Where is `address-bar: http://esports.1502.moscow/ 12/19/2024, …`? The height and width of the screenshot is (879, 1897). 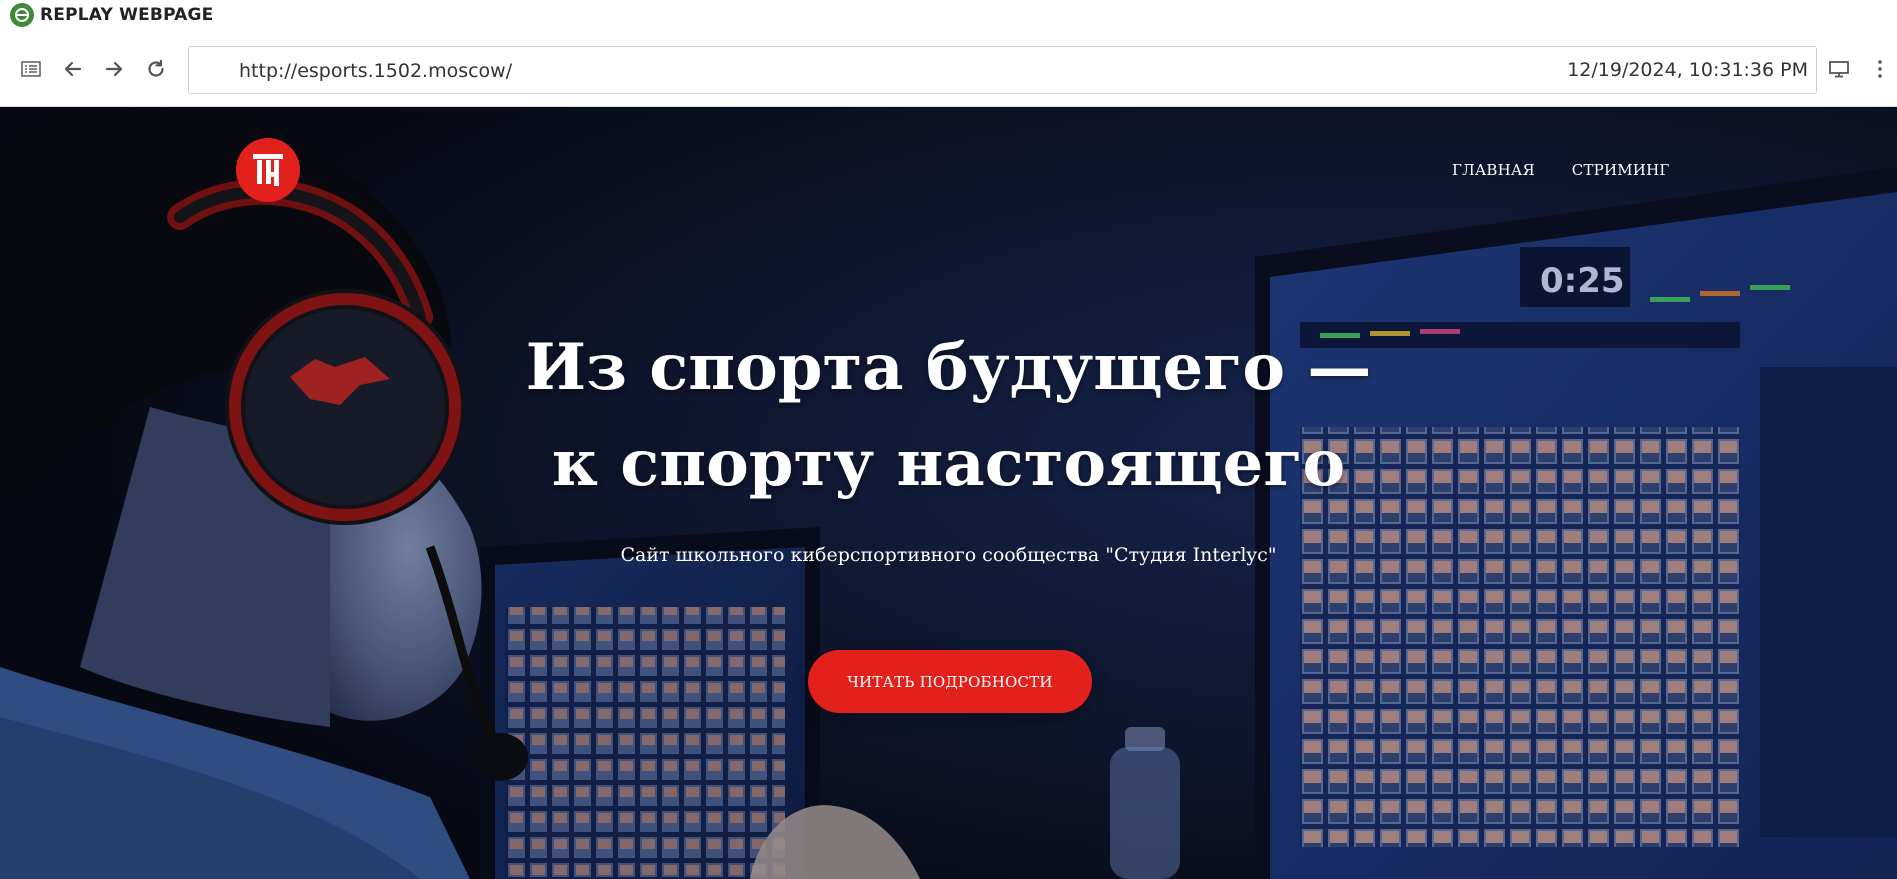
address-bar: http://esports.1502.moscow/ 12/19/2024, … is located at coordinates (1002, 70).